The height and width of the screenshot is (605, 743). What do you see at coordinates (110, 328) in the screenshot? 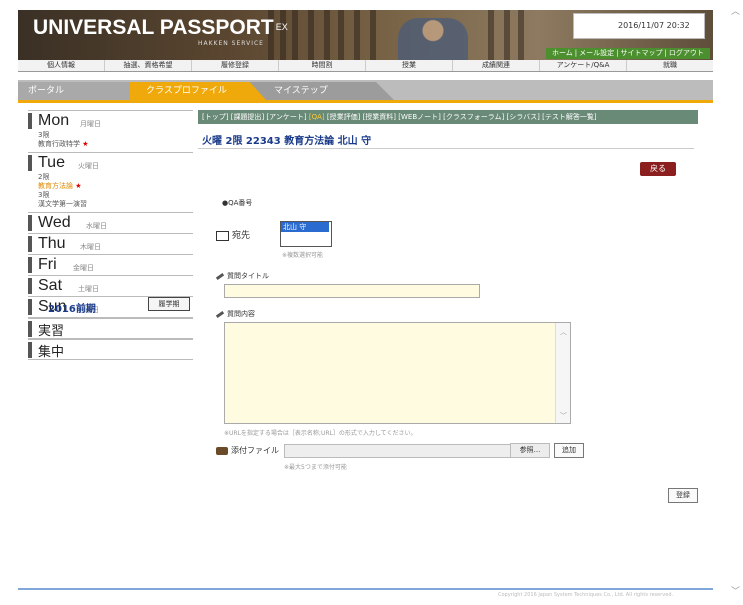
I see `sidebar-practicum: 実習` at bounding box center [110, 328].